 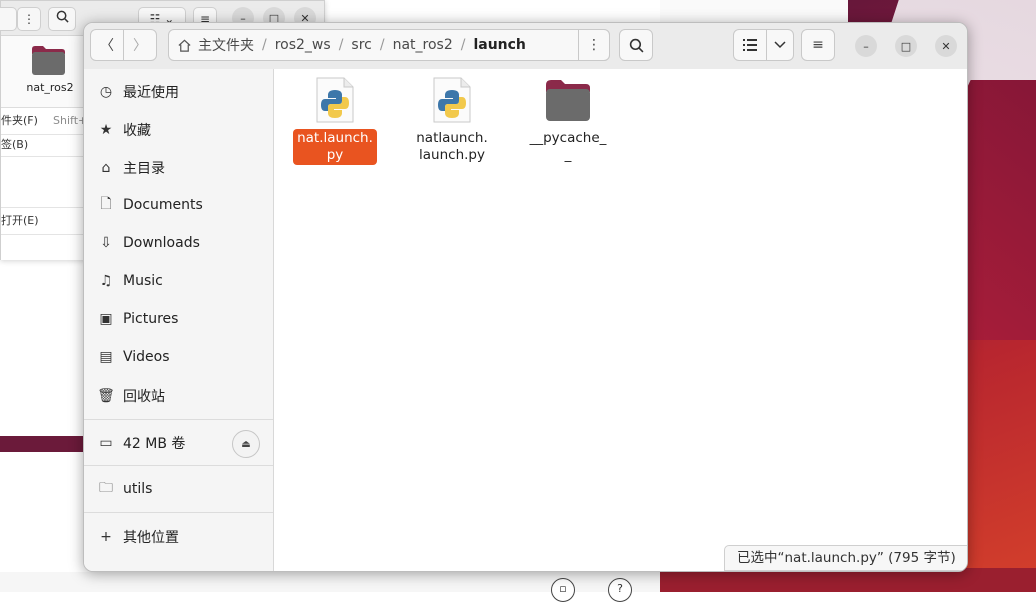 I want to click on main-menu-button: ≡, so click(x=818, y=45).